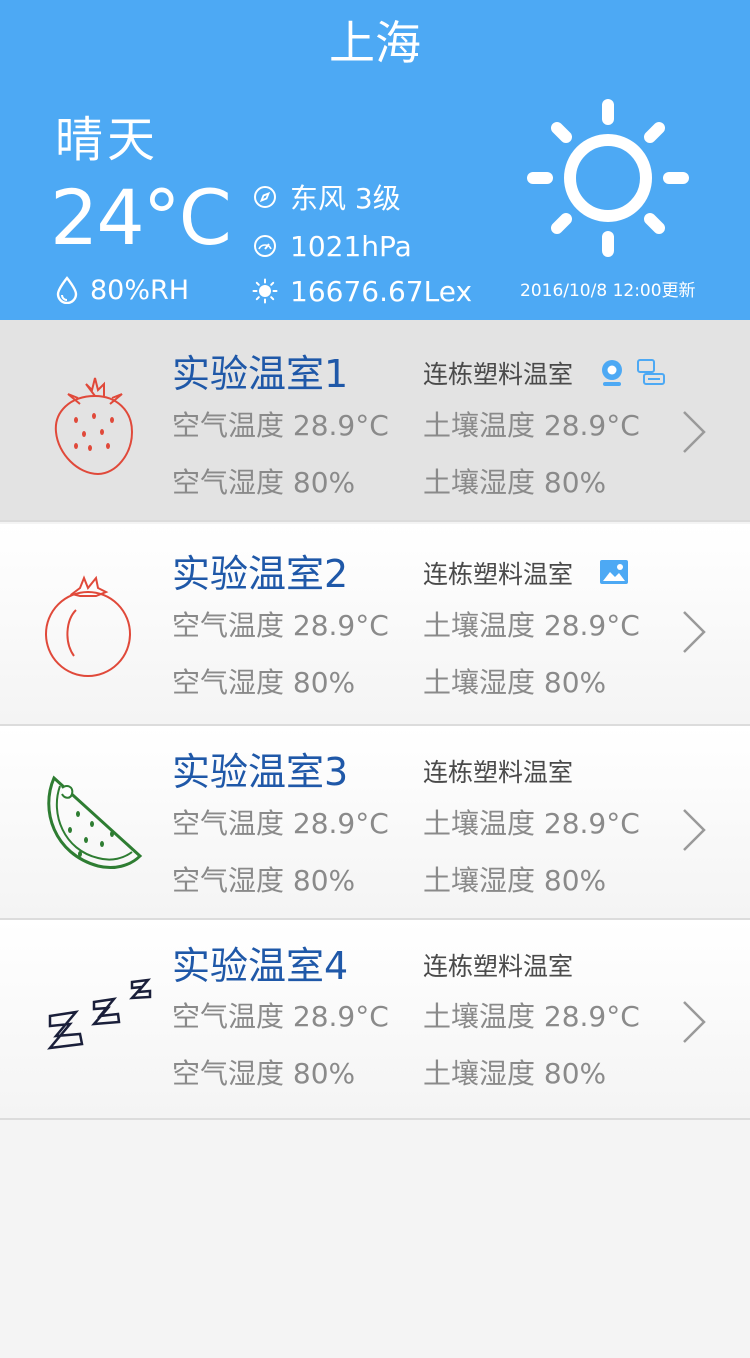 The width and height of the screenshot is (750, 1358). I want to click on sun-icon, so click(608, 178).